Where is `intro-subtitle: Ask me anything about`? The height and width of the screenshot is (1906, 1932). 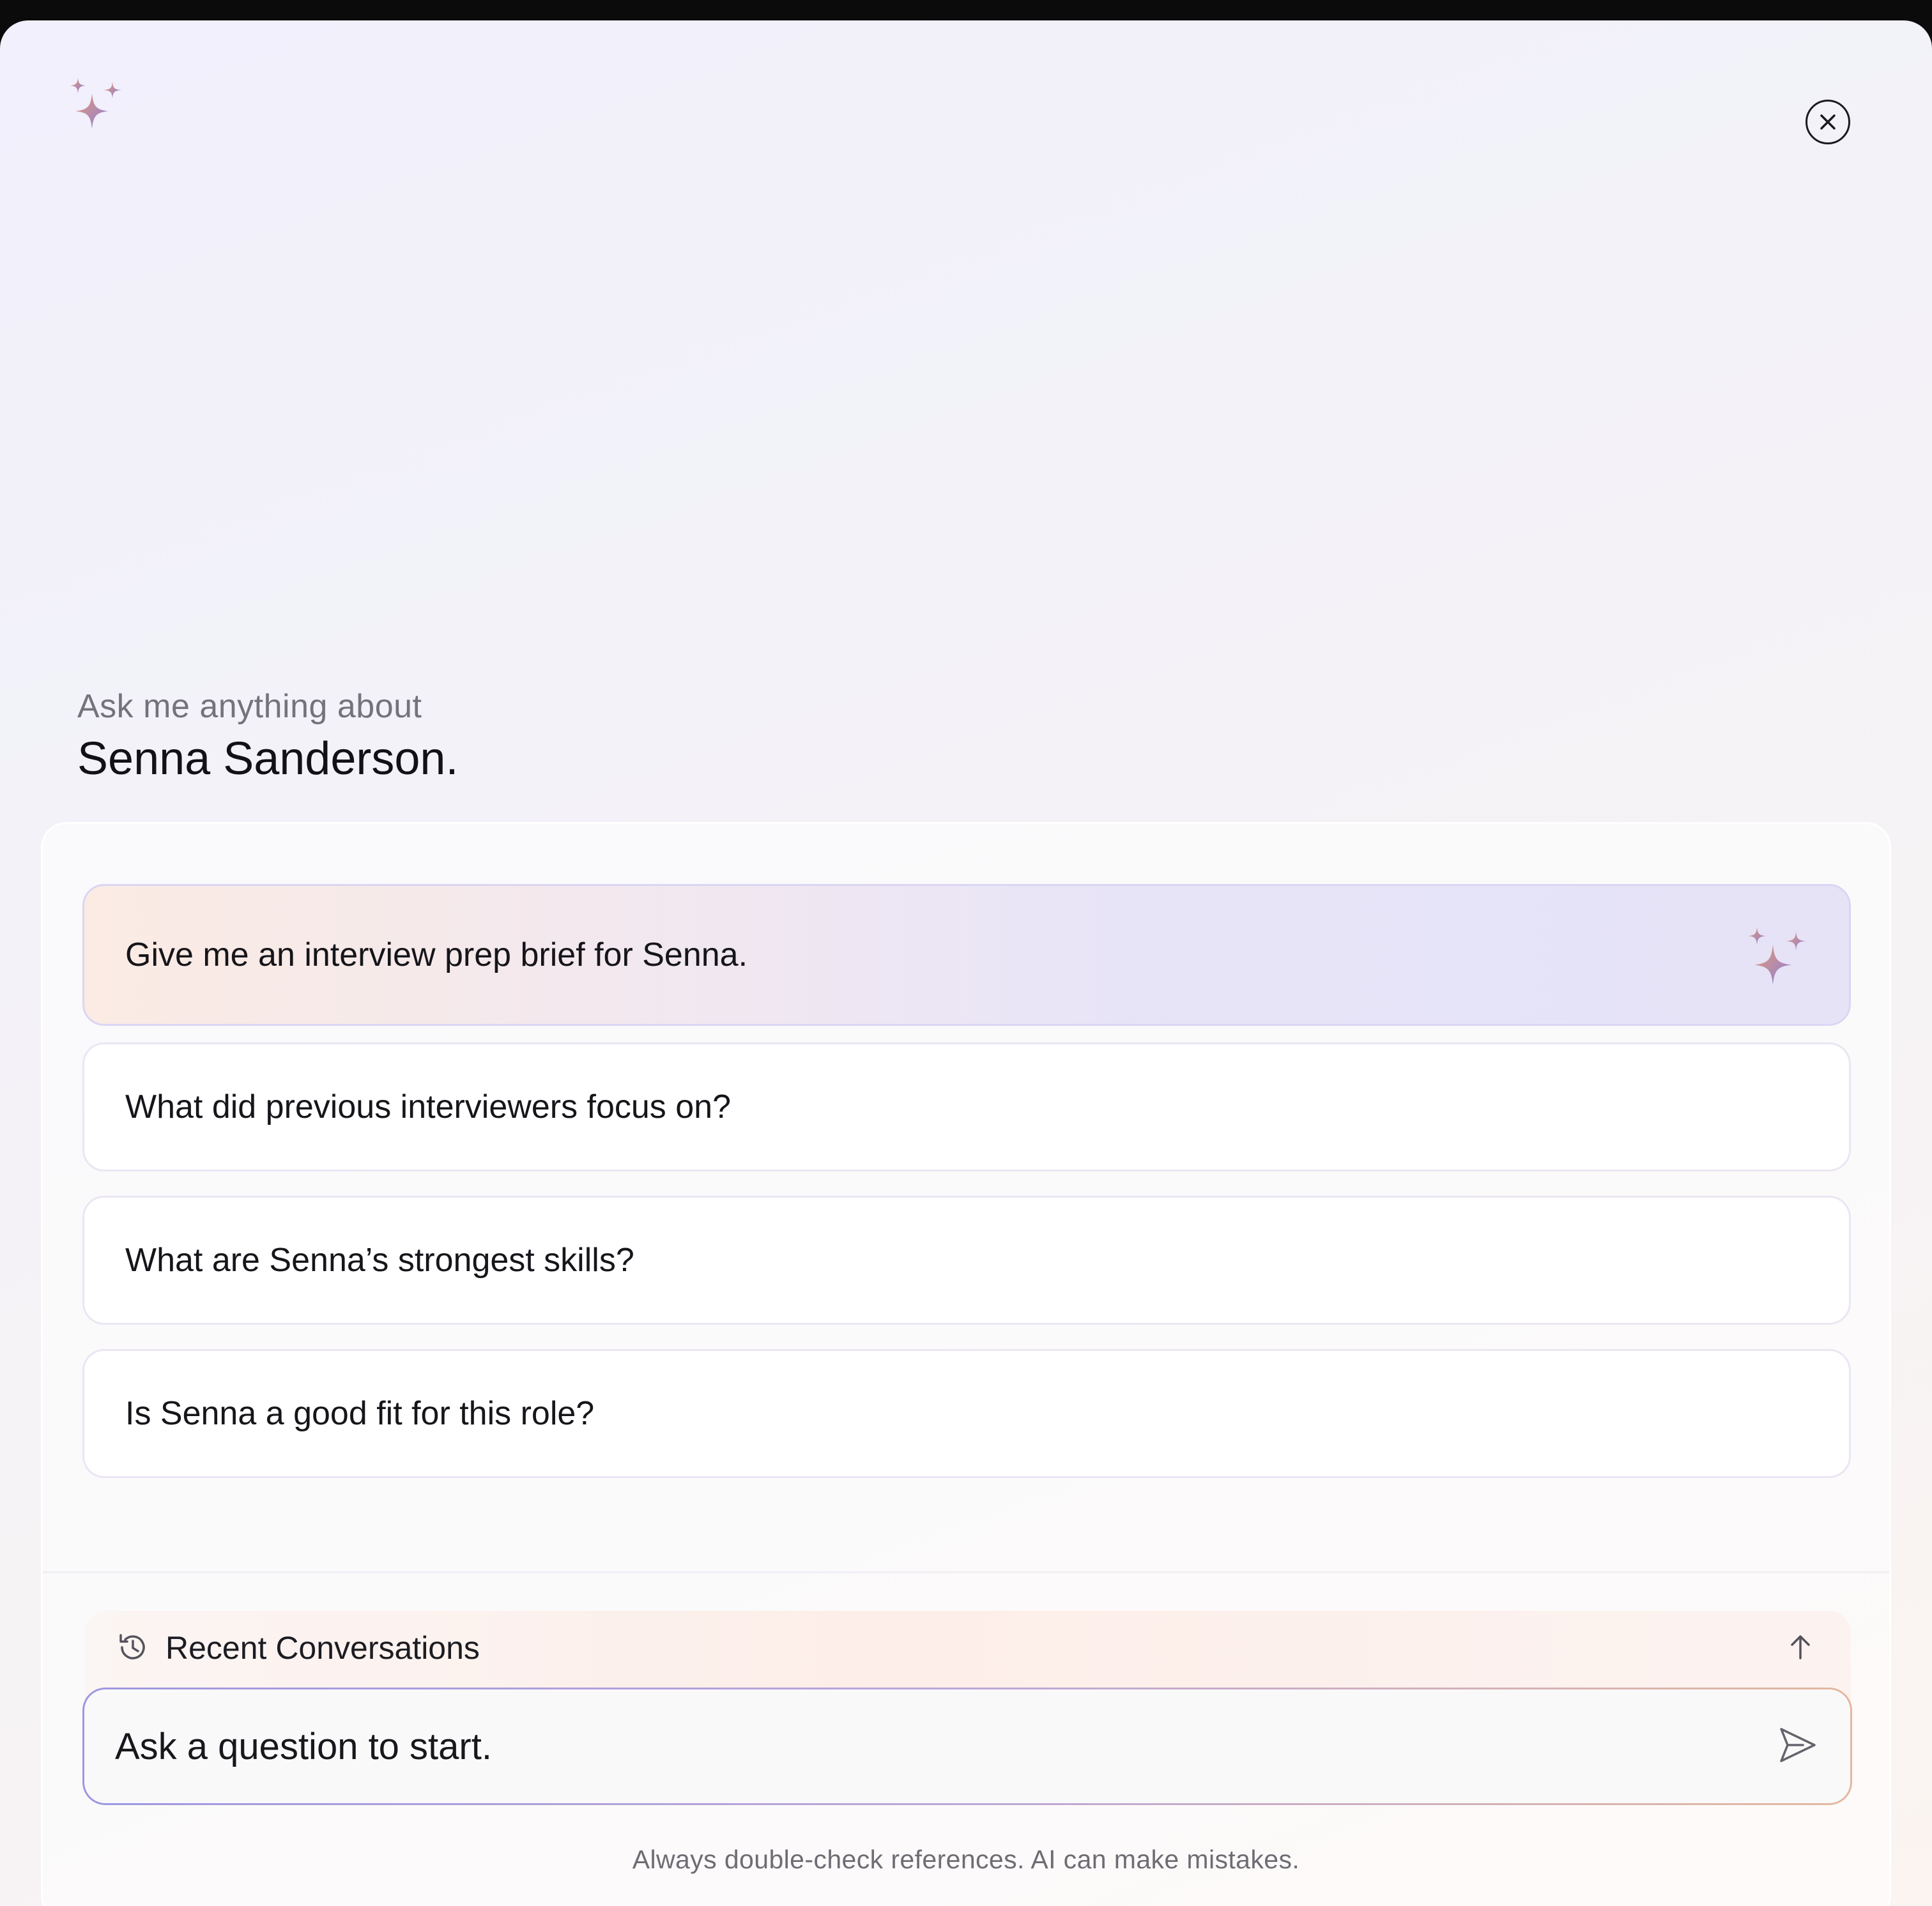 intro-subtitle: Ask me anything about is located at coordinates (249, 707).